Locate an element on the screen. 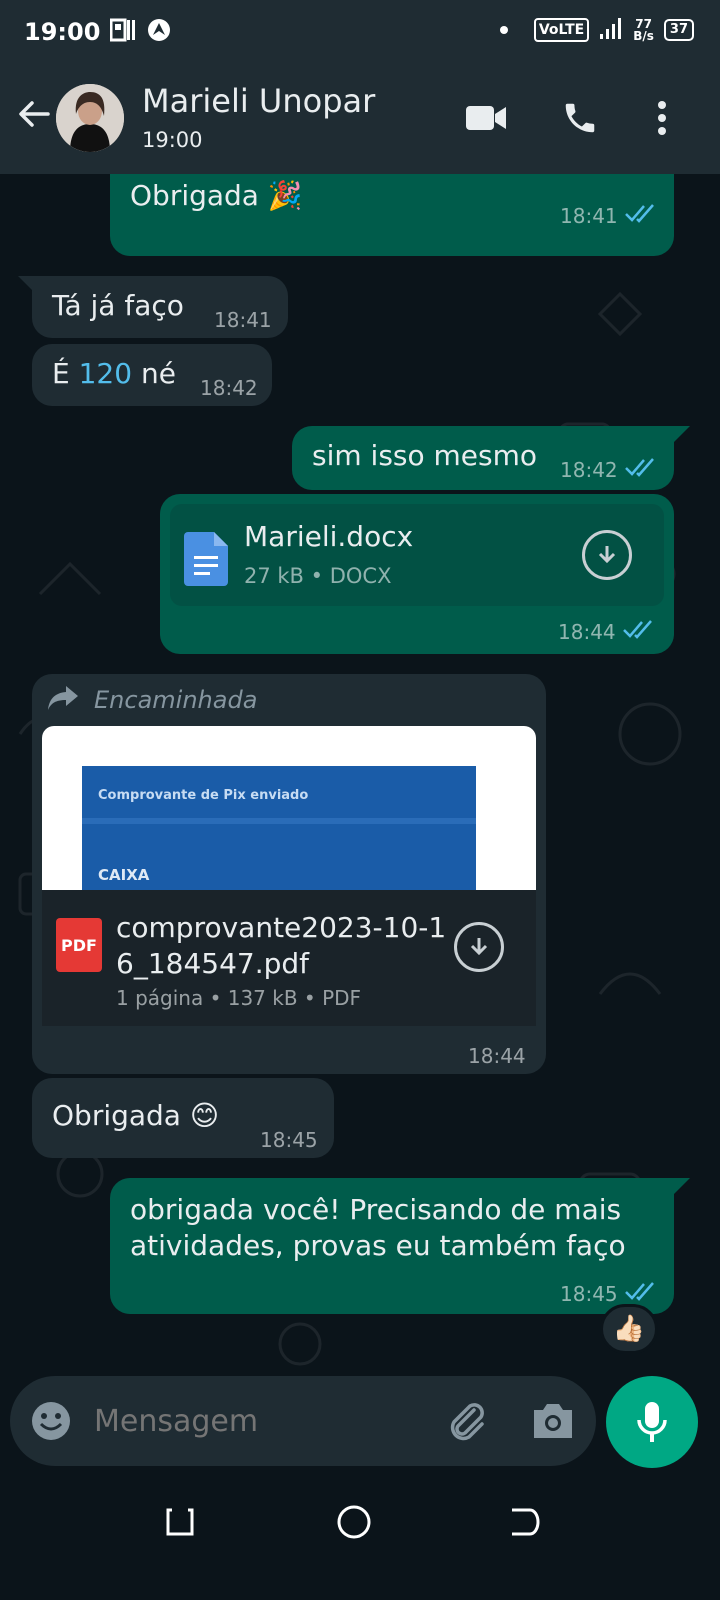 The height and width of the screenshot is (1600, 720). emoji-button is located at coordinates (51, 1421).